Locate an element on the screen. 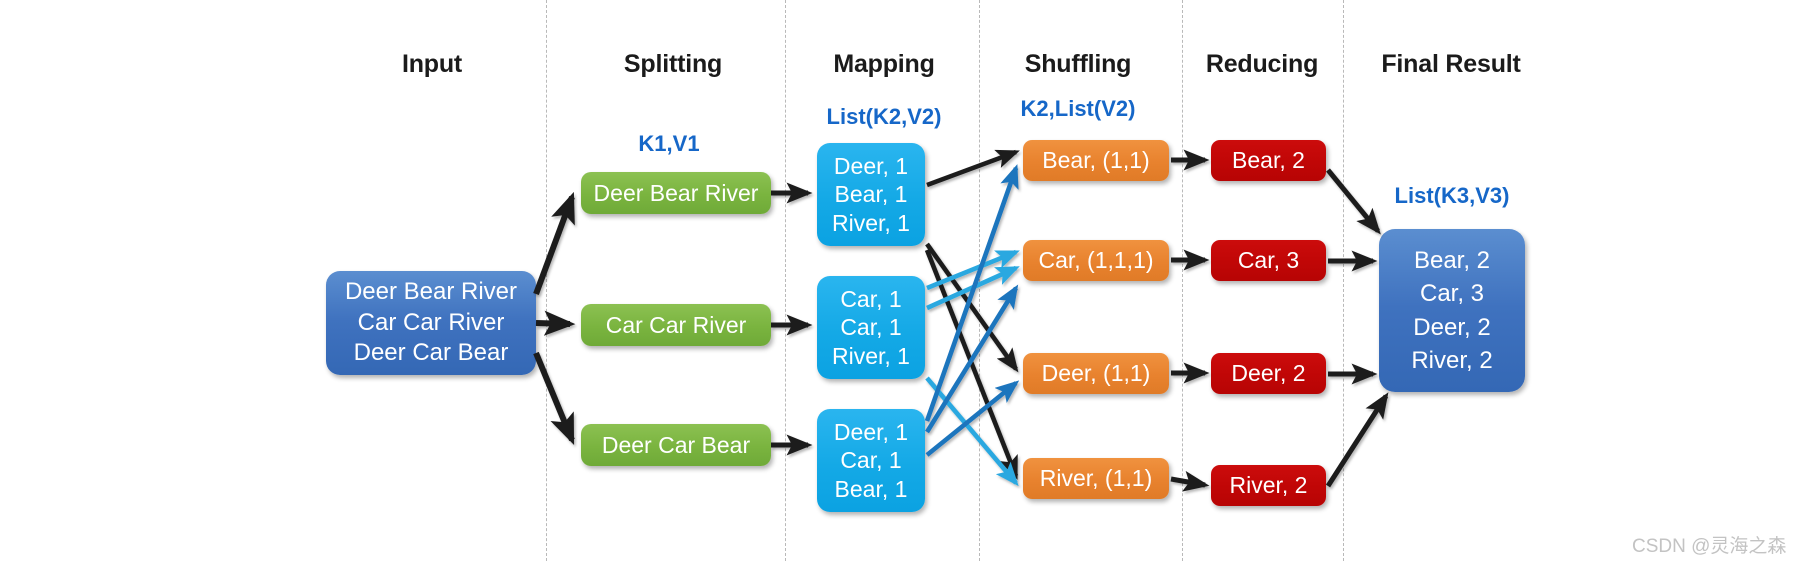  map-box-1-line-2: Bear, 1 is located at coordinates (871, 194).